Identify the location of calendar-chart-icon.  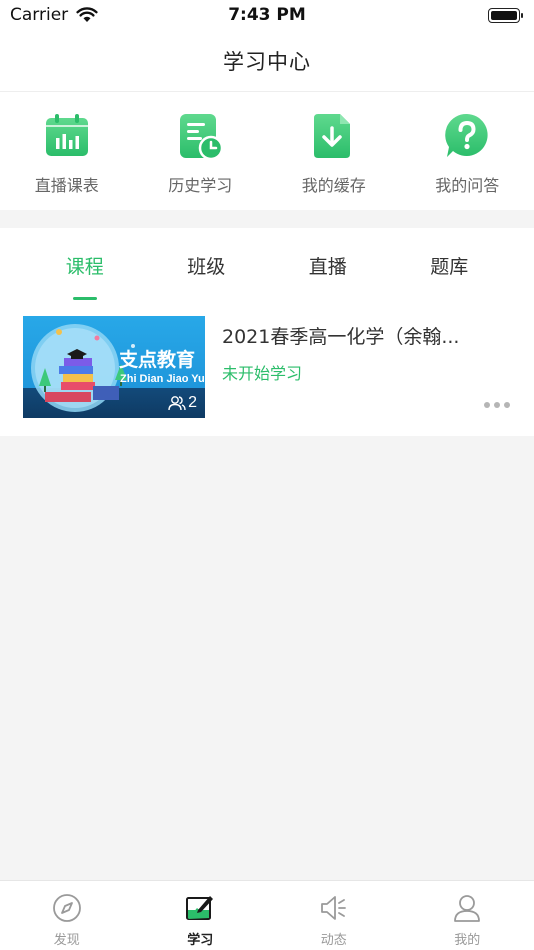
(66, 135).